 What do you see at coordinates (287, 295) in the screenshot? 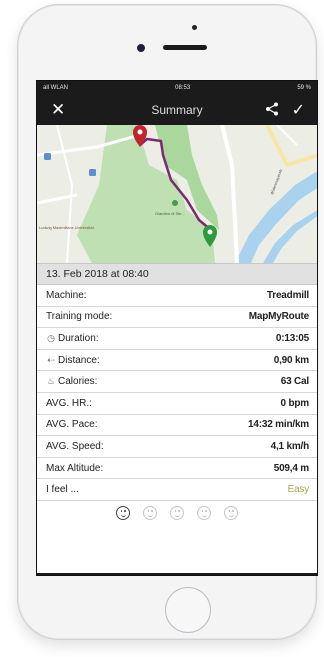
I see `row-value: Treadmill` at bounding box center [287, 295].